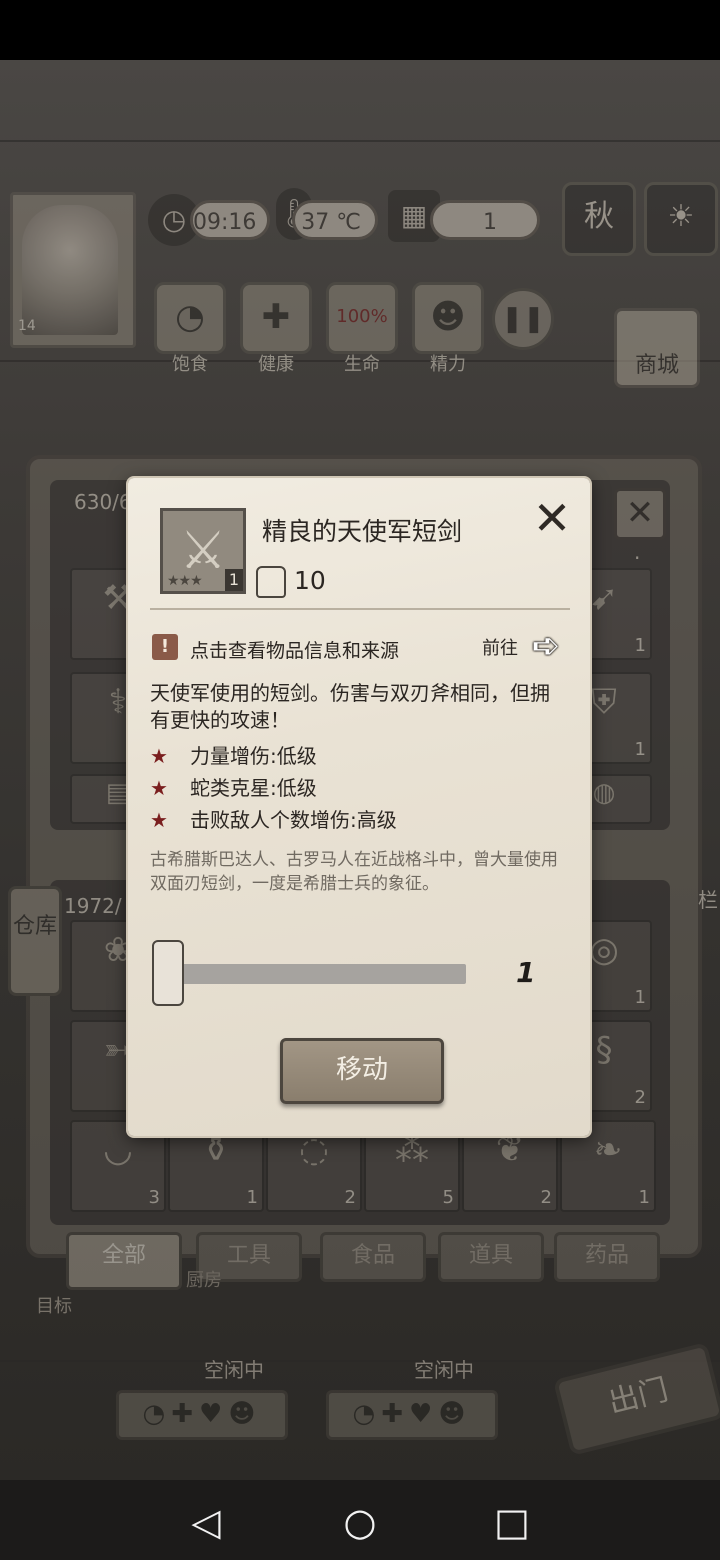 The width and height of the screenshot is (720, 1560). I want to click on item-weight: 10, so click(310, 580).